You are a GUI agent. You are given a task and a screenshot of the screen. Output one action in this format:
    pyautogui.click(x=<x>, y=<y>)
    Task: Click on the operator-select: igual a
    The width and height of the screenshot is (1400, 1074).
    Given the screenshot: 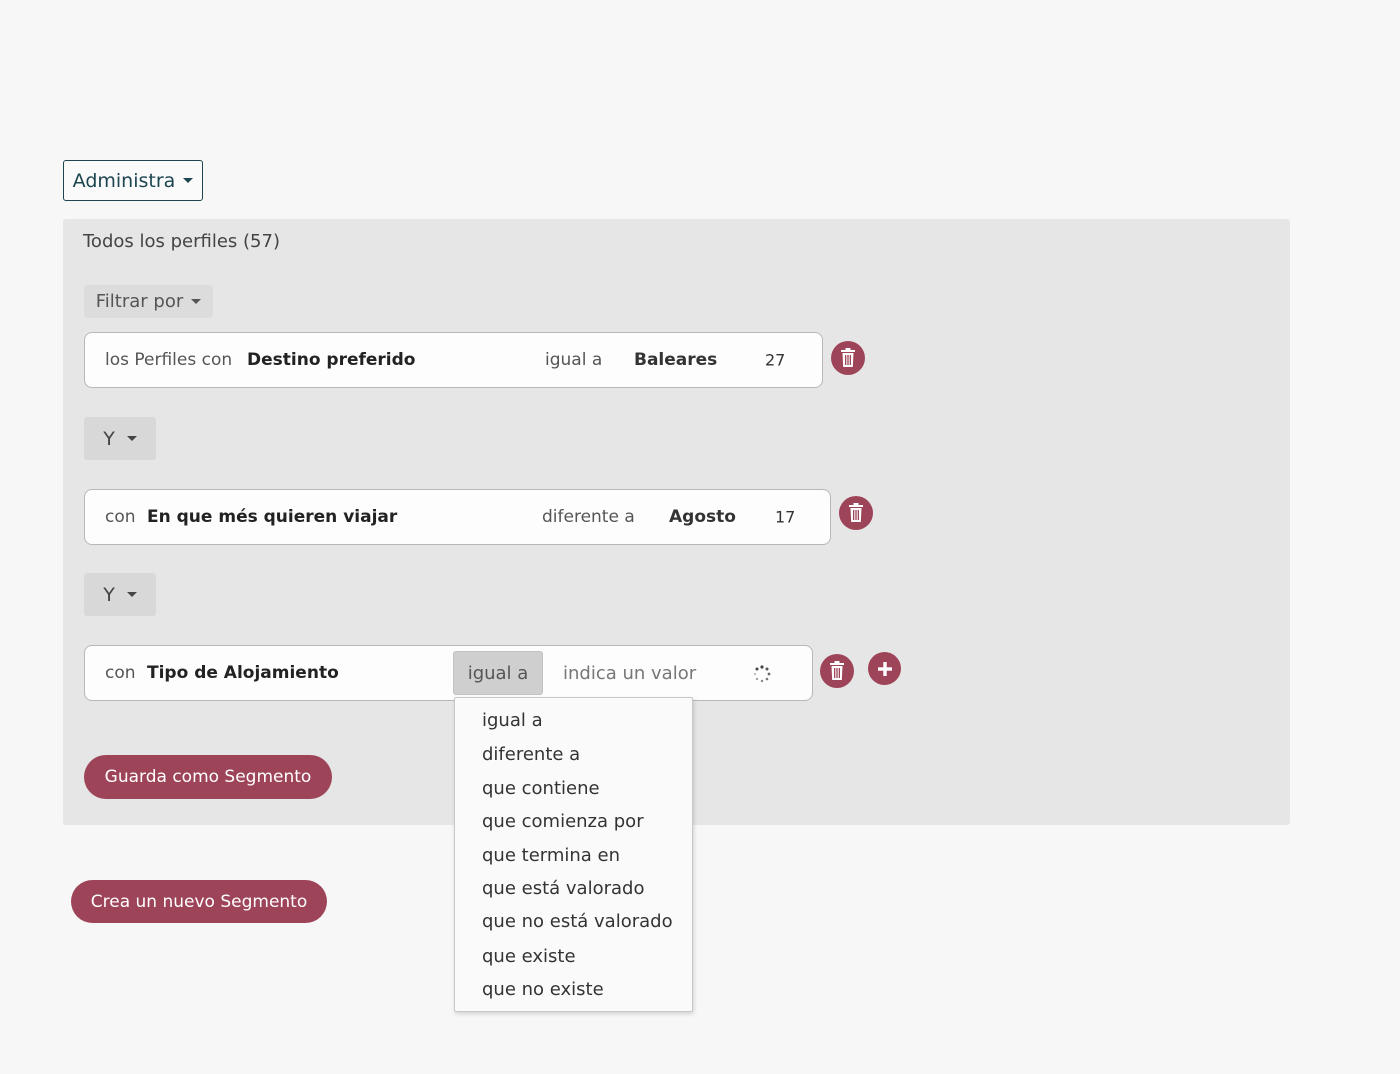 What is the action you would take?
    pyautogui.click(x=498, y=673)
    